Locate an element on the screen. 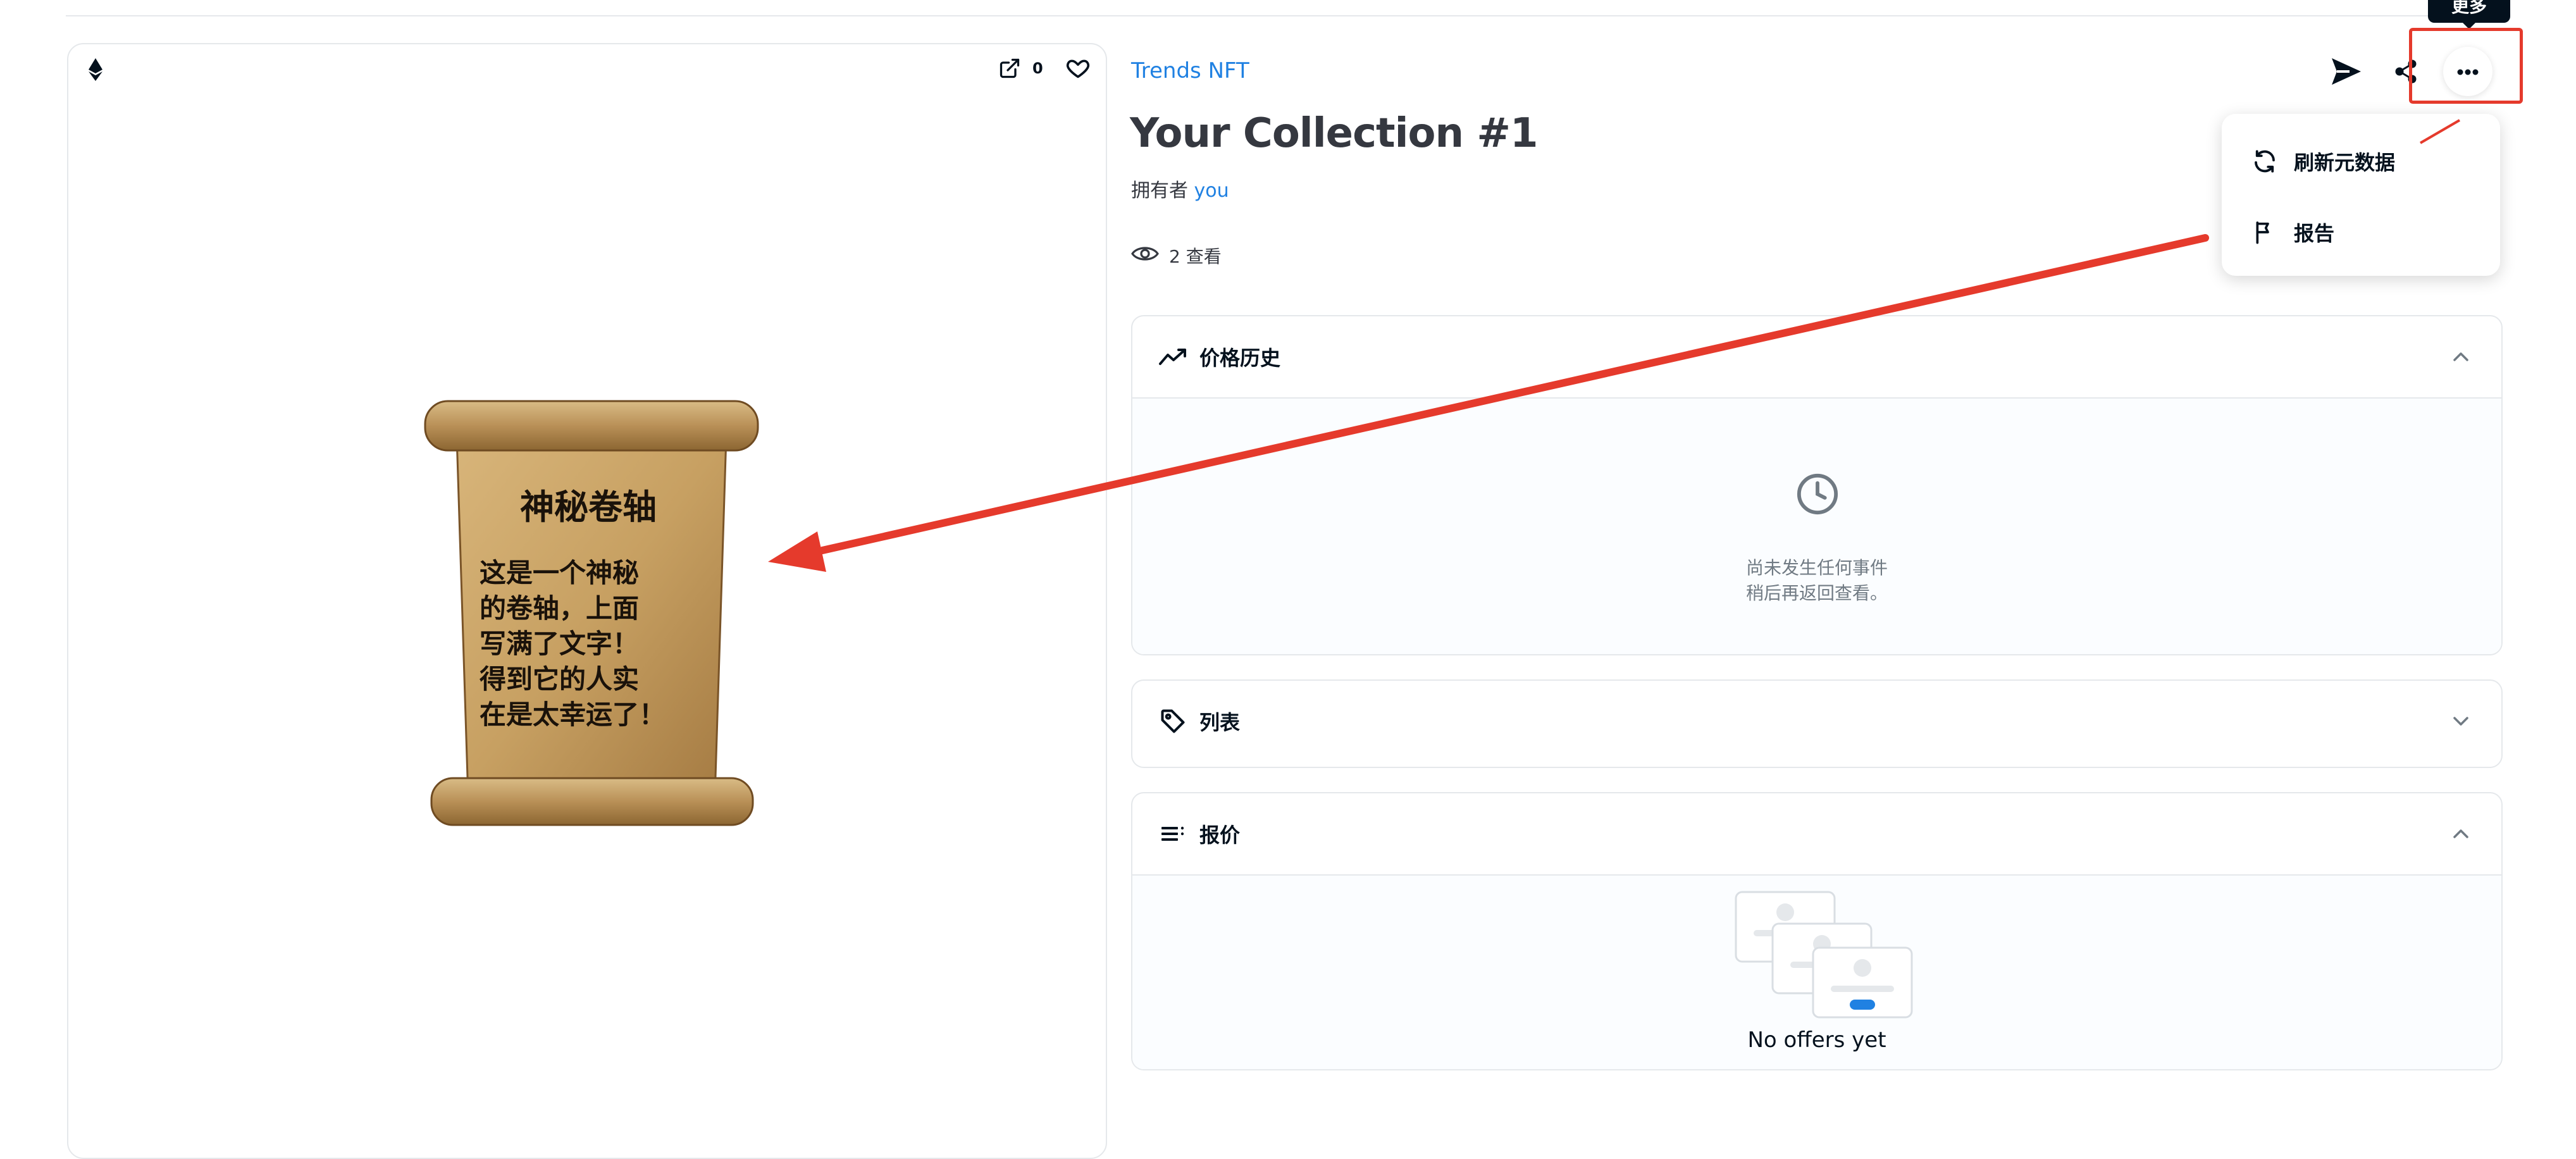  scroll-line: 的卷轴，上面 is located at coordinates (559, 608).